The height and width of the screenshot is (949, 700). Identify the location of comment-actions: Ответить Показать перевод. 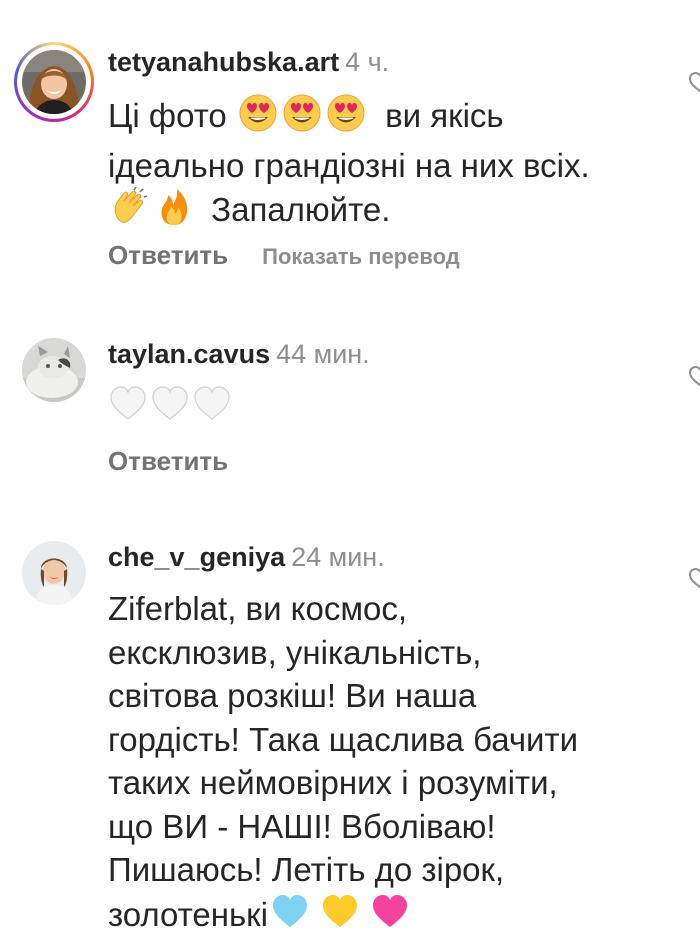
(284, 255).